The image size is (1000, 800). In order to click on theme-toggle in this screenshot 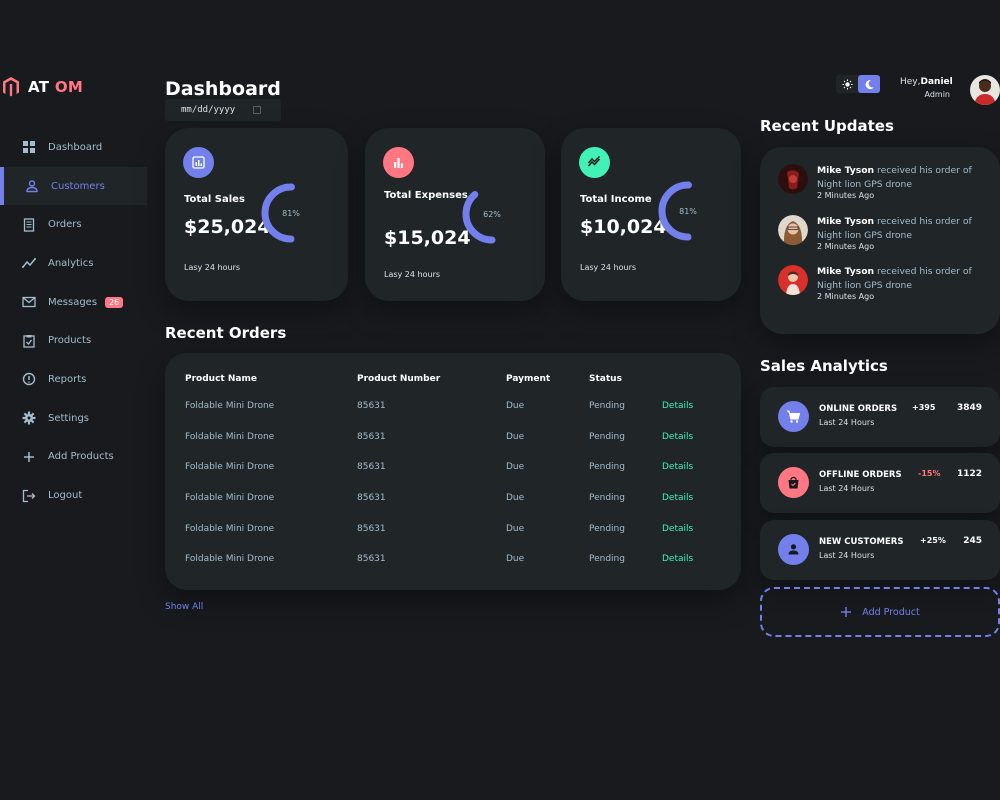, I will do `click(858, 84)`.